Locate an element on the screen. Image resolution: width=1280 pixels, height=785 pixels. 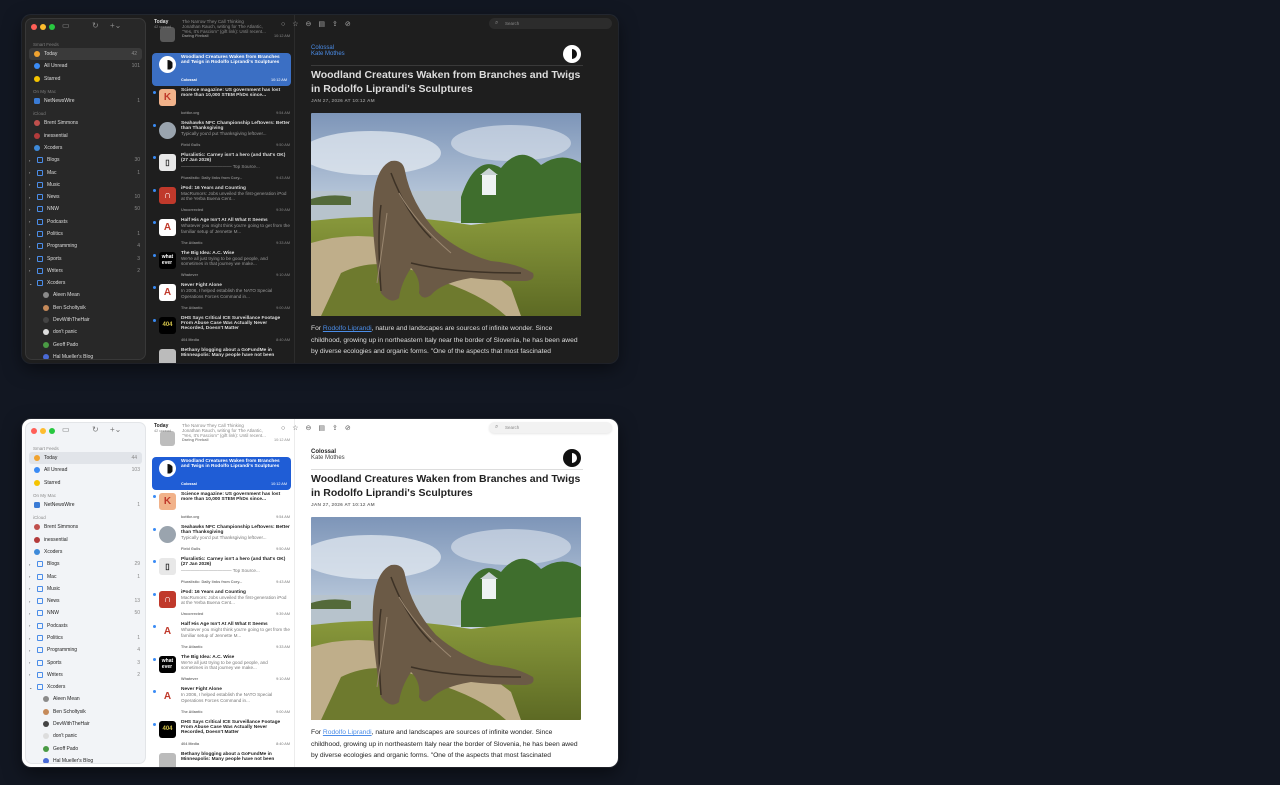
sidebar-folder: › NNW 50 is located at coordinates (85, 209).